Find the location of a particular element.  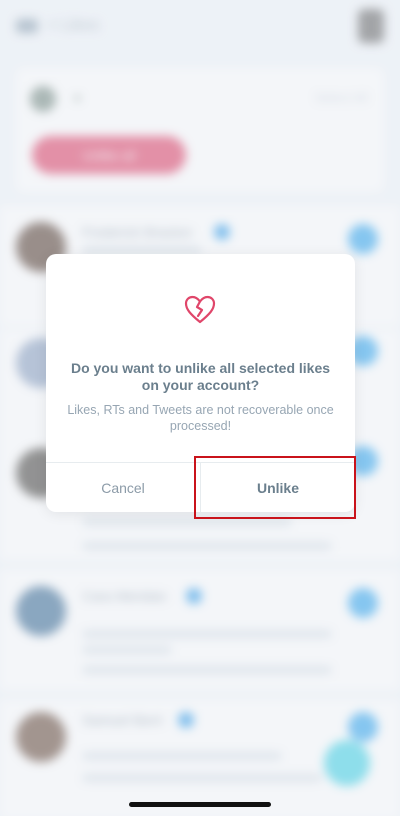

cancel-button: Cancel is located at coordinates (123, 487).